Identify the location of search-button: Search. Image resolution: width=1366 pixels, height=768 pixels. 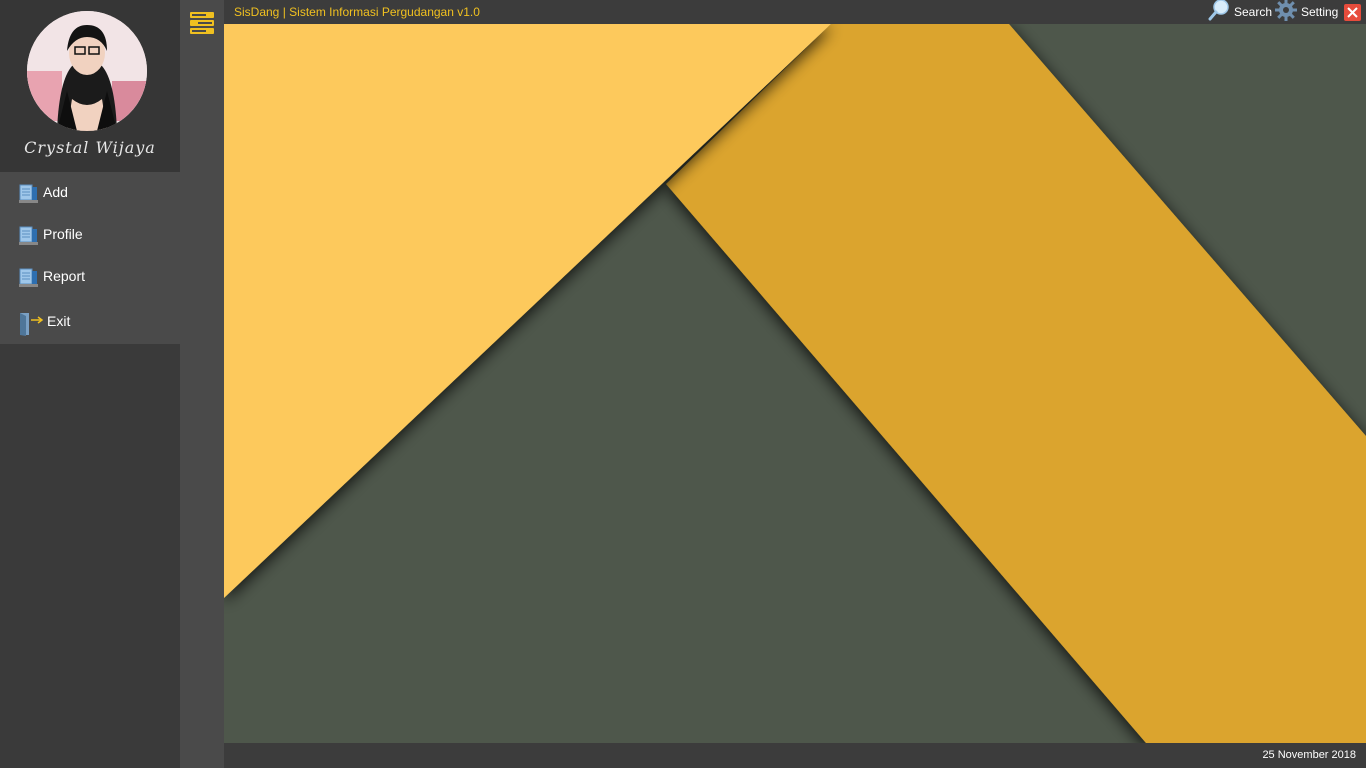
(1240, 12).